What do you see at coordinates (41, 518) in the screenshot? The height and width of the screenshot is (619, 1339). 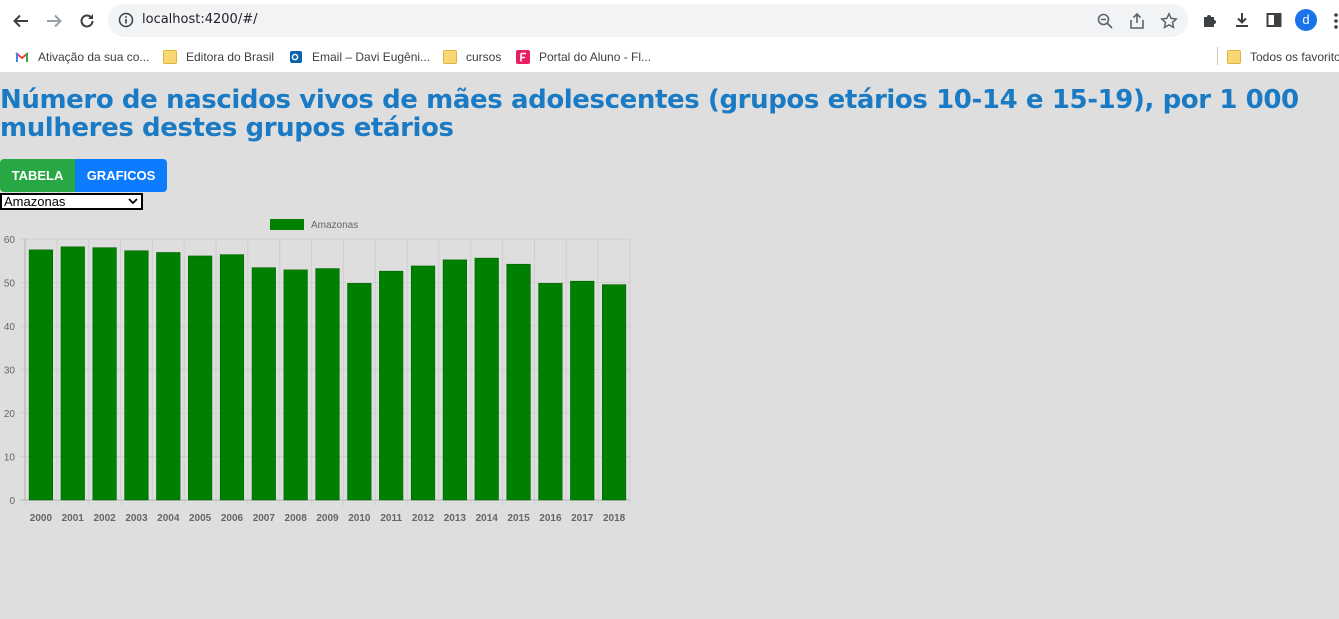 I see `x-tick-label: 2000` at bounding box center [41, 518].